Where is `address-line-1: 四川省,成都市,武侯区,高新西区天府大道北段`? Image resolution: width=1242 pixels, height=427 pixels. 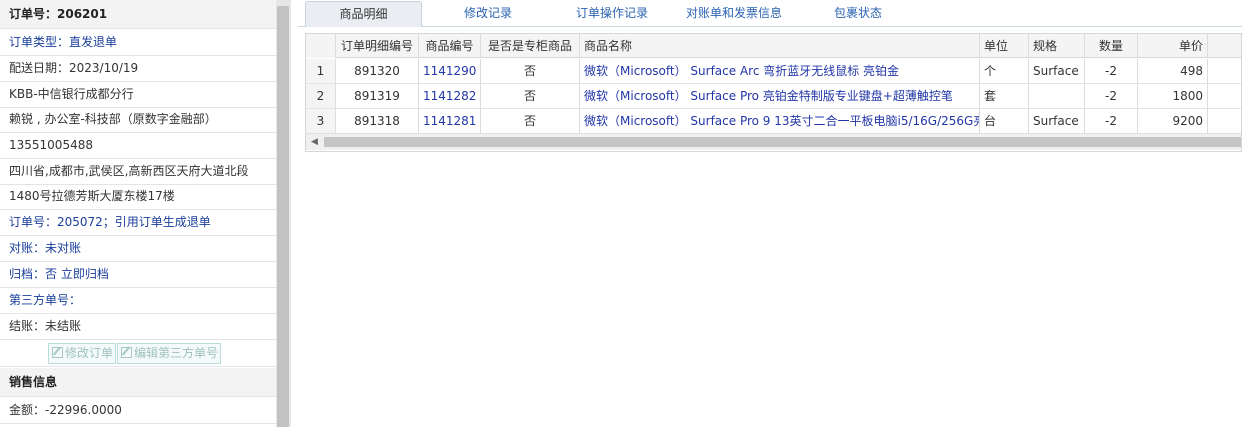
address-line-1: 四川省,成都市,武侯区,高新西区天府大道北段 is located at coordinates (138, 172).